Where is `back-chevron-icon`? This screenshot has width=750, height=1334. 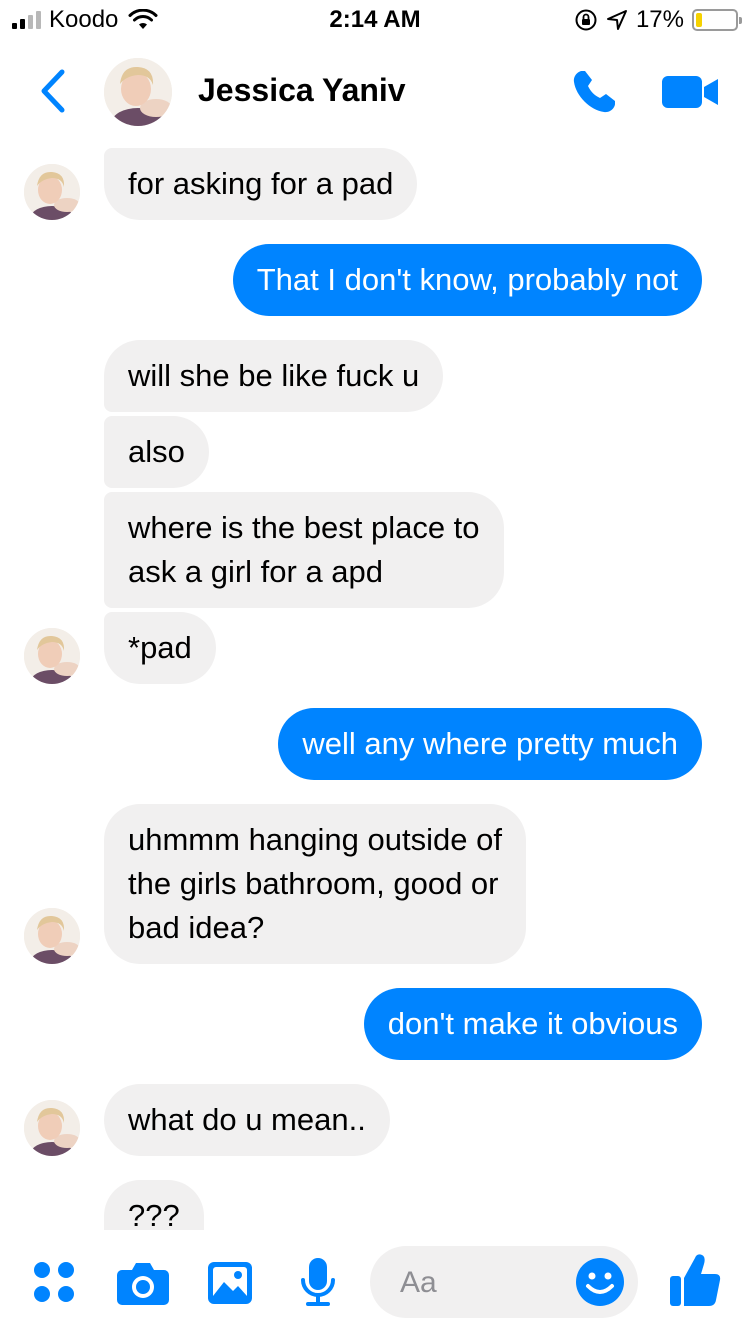
back-chevron-icon is located at coordinates (54, 91).